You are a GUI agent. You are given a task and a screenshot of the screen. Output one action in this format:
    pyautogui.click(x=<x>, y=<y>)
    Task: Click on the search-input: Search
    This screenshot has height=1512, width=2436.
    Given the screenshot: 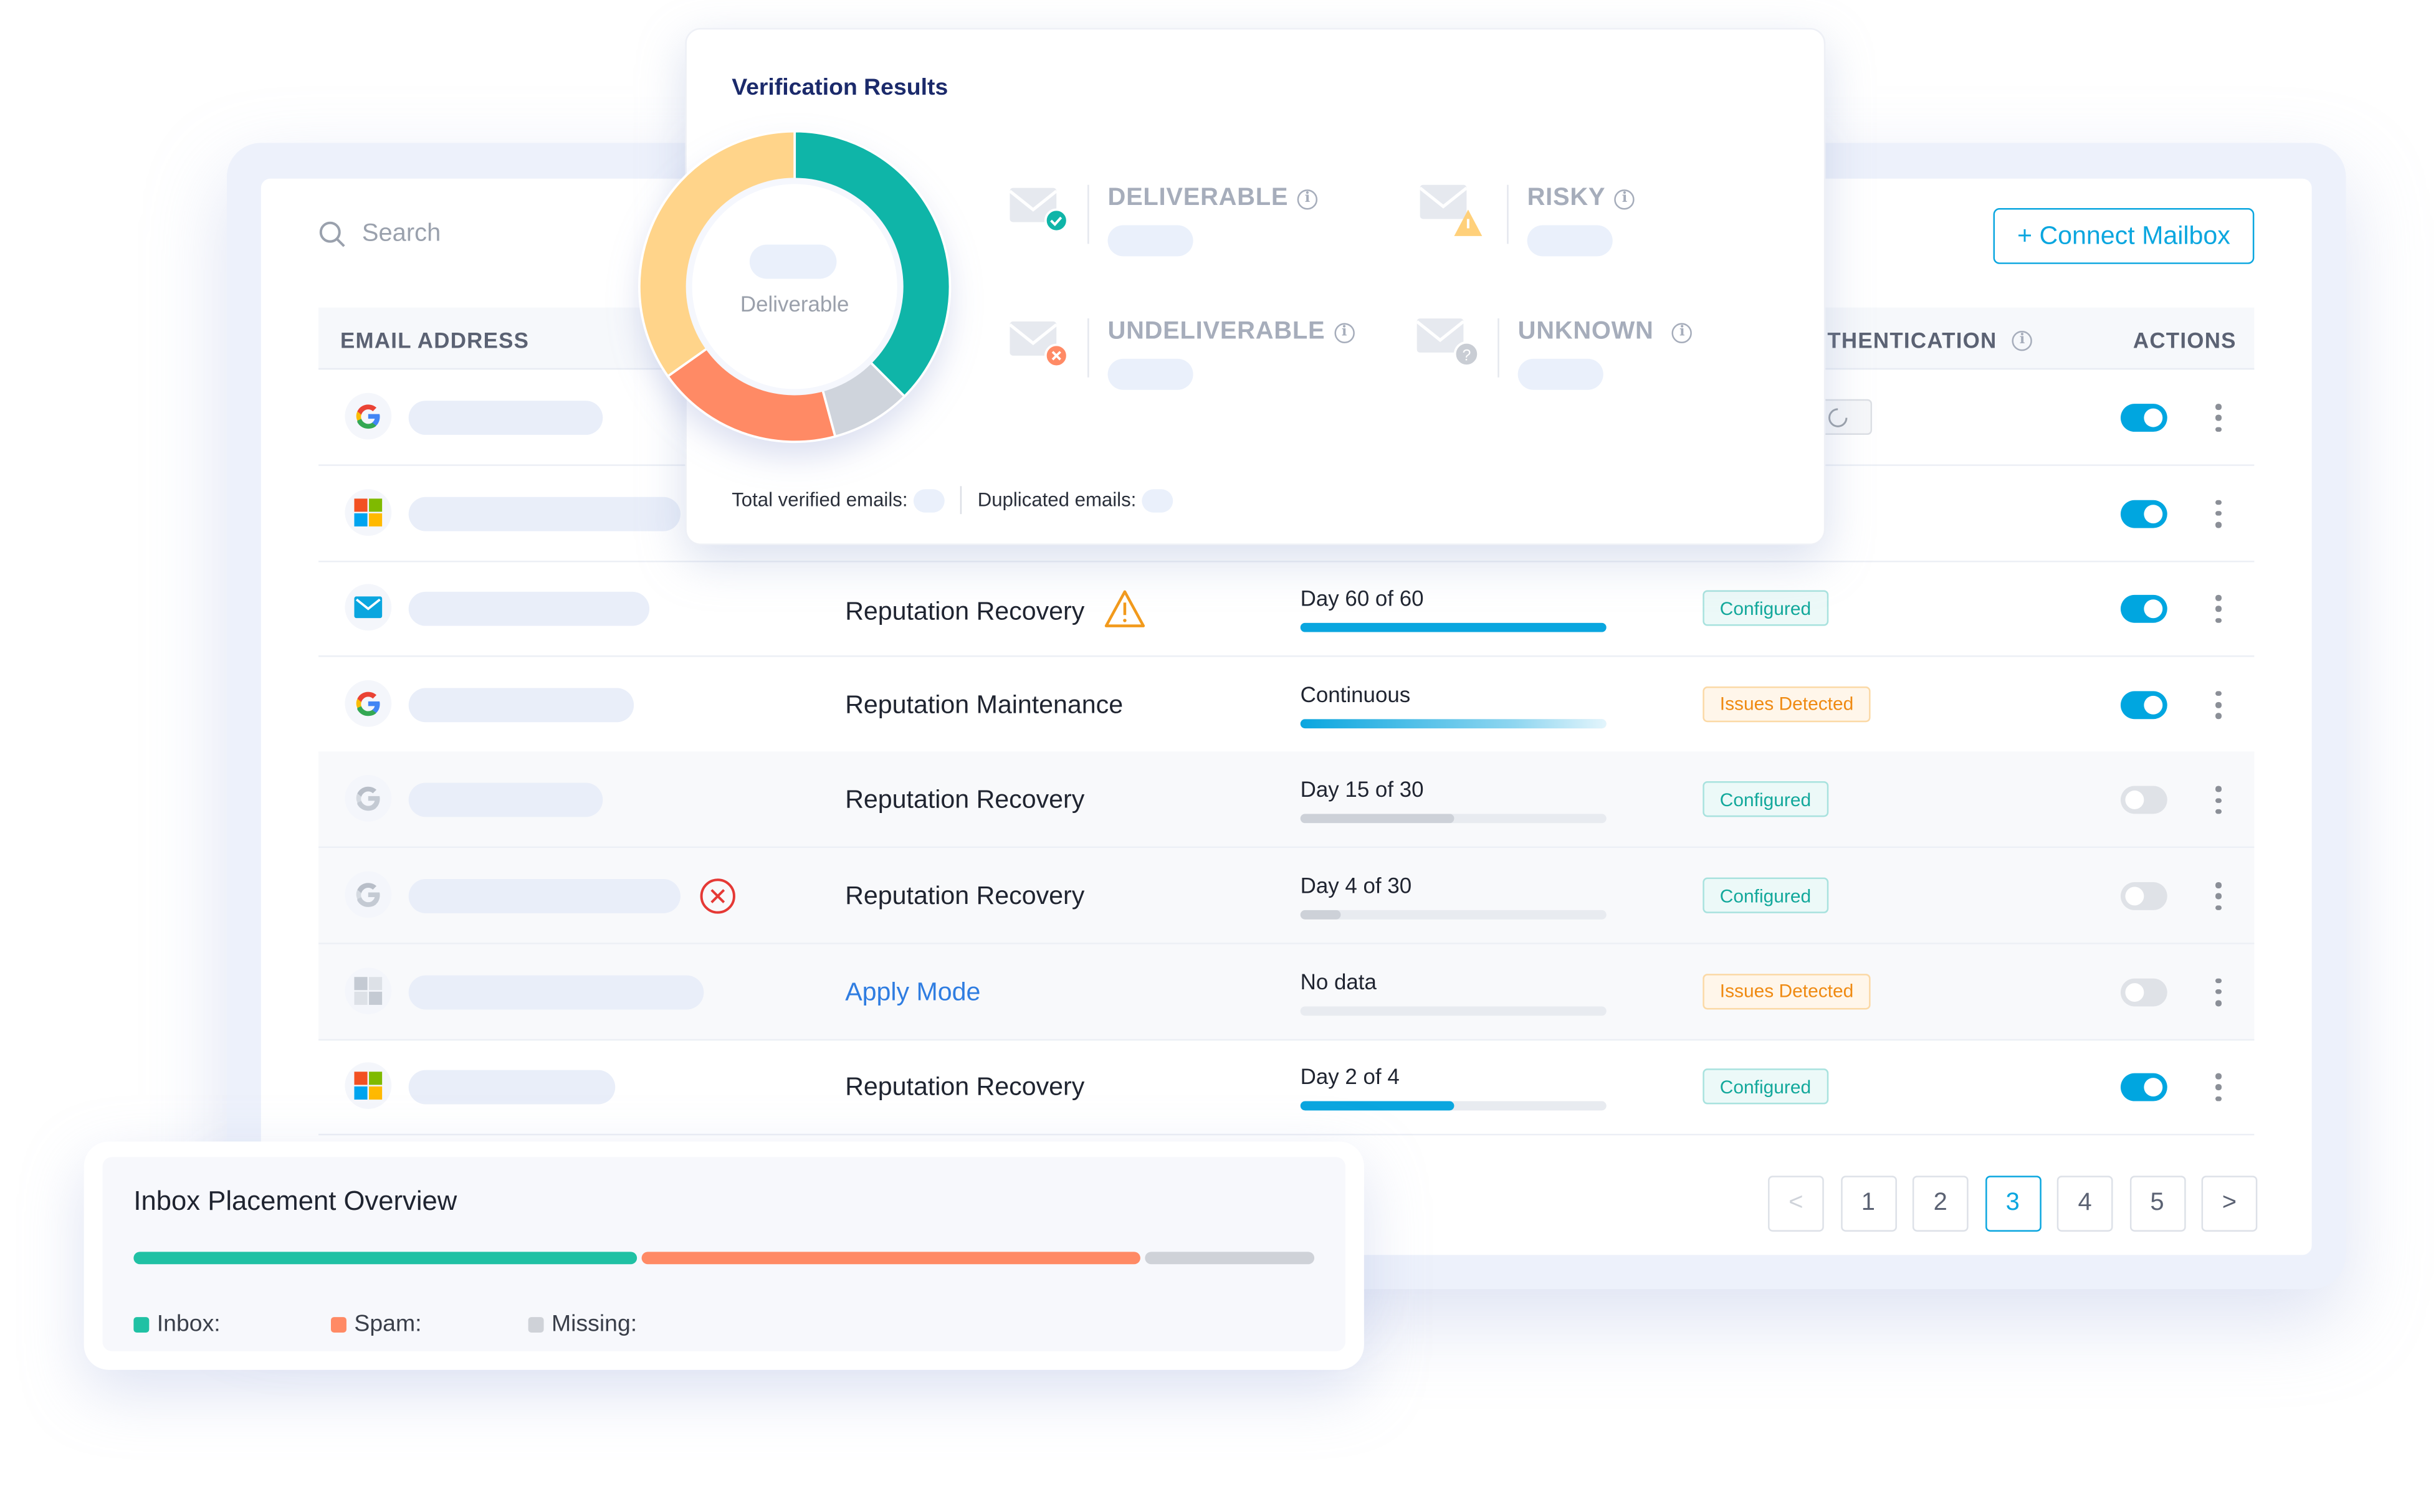 What is the action you would take?
    pyautogui.click(x=380, y=235)
    